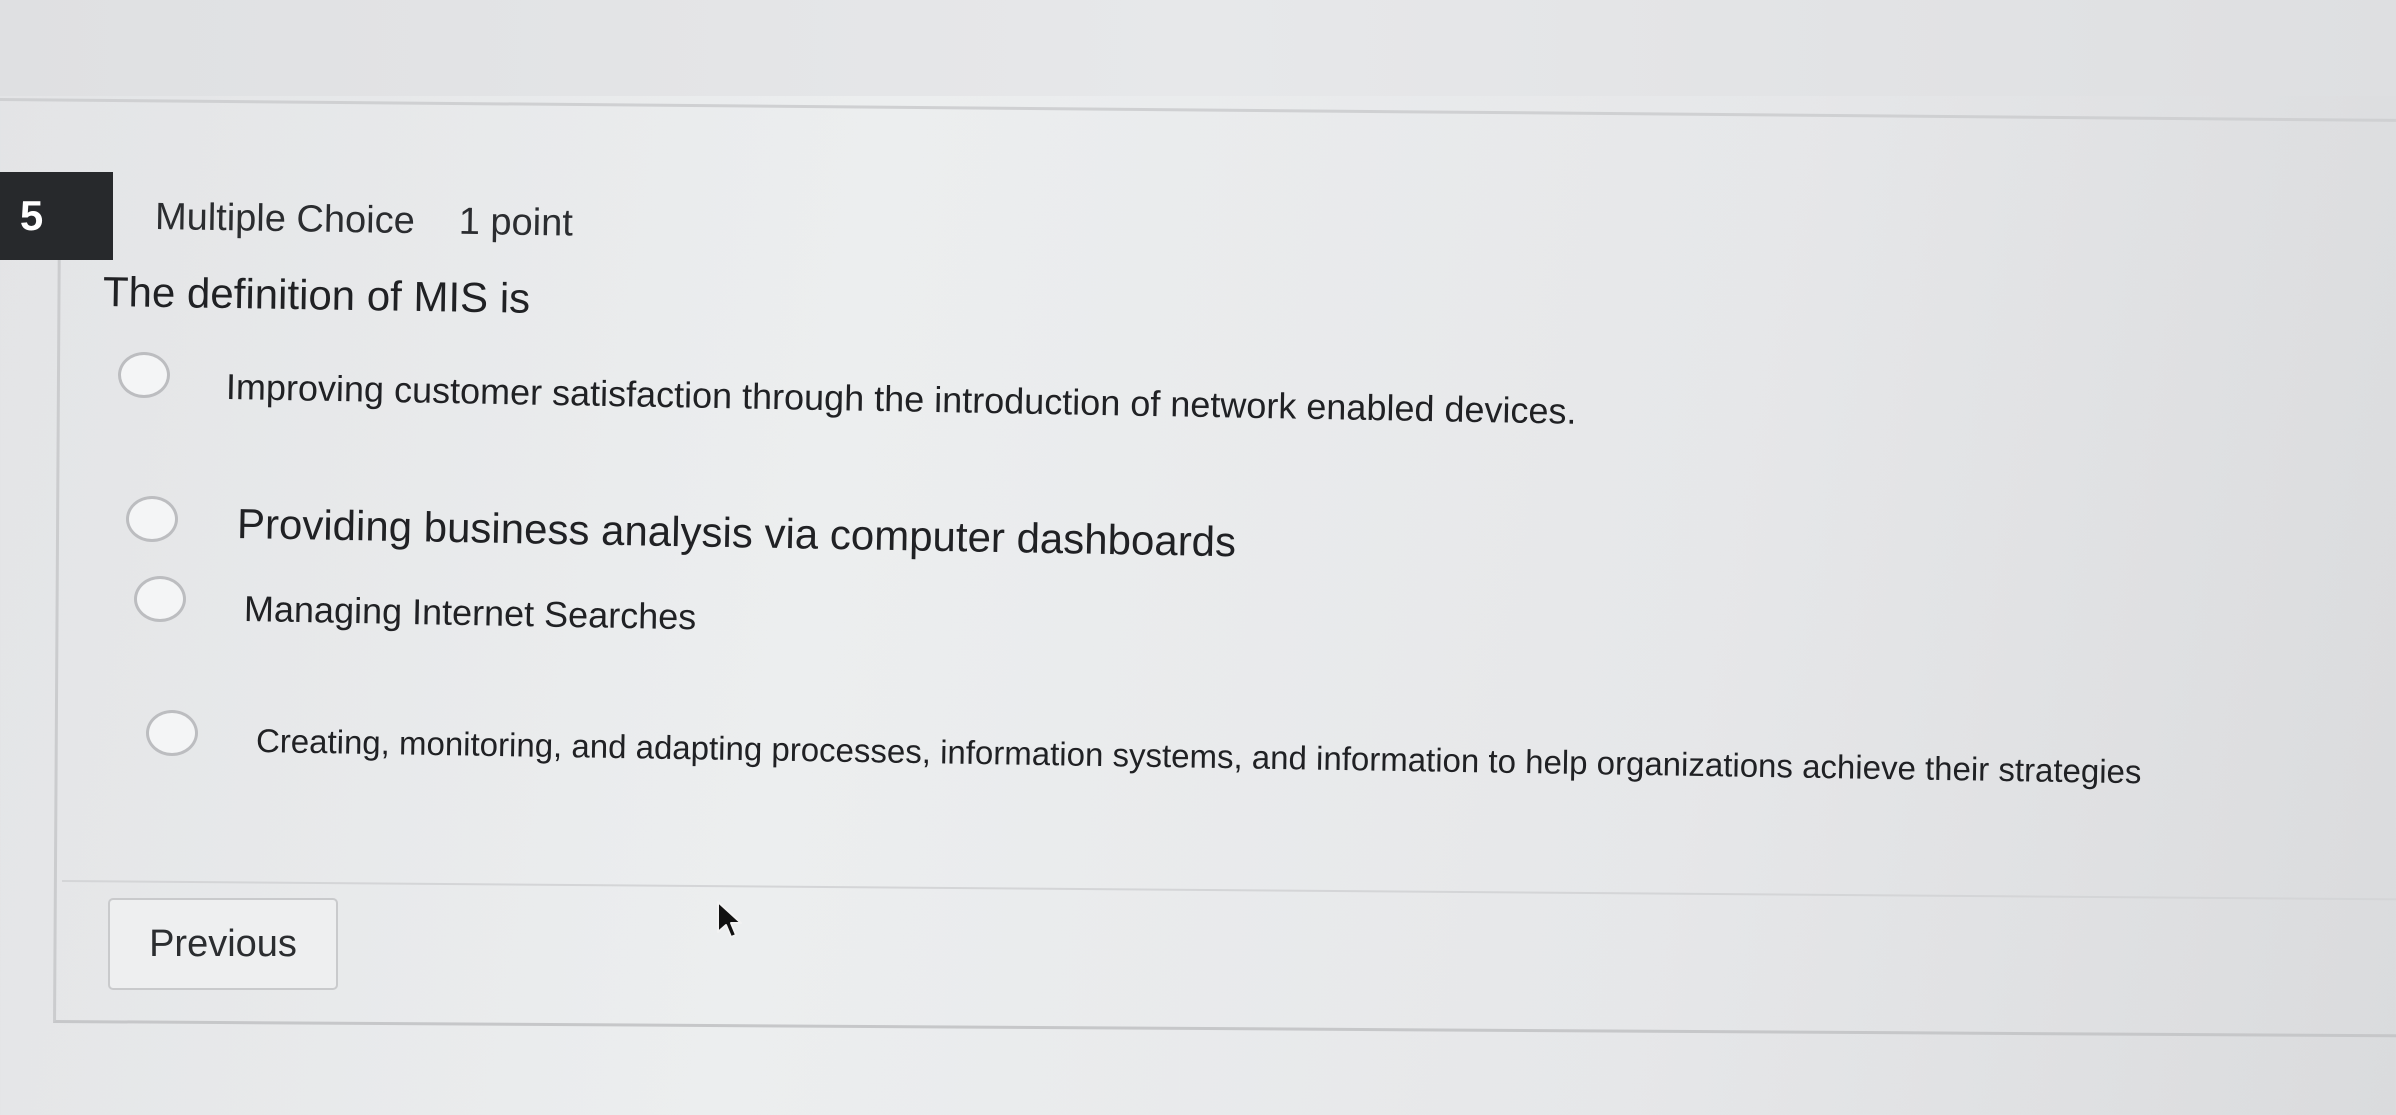 This screenshot has height=1115, width=2396. What do you see at coordinates (316, 295) in the screenshot?
I see `question-prompt: The definition of MIS is` at bounding box center [316, 295].